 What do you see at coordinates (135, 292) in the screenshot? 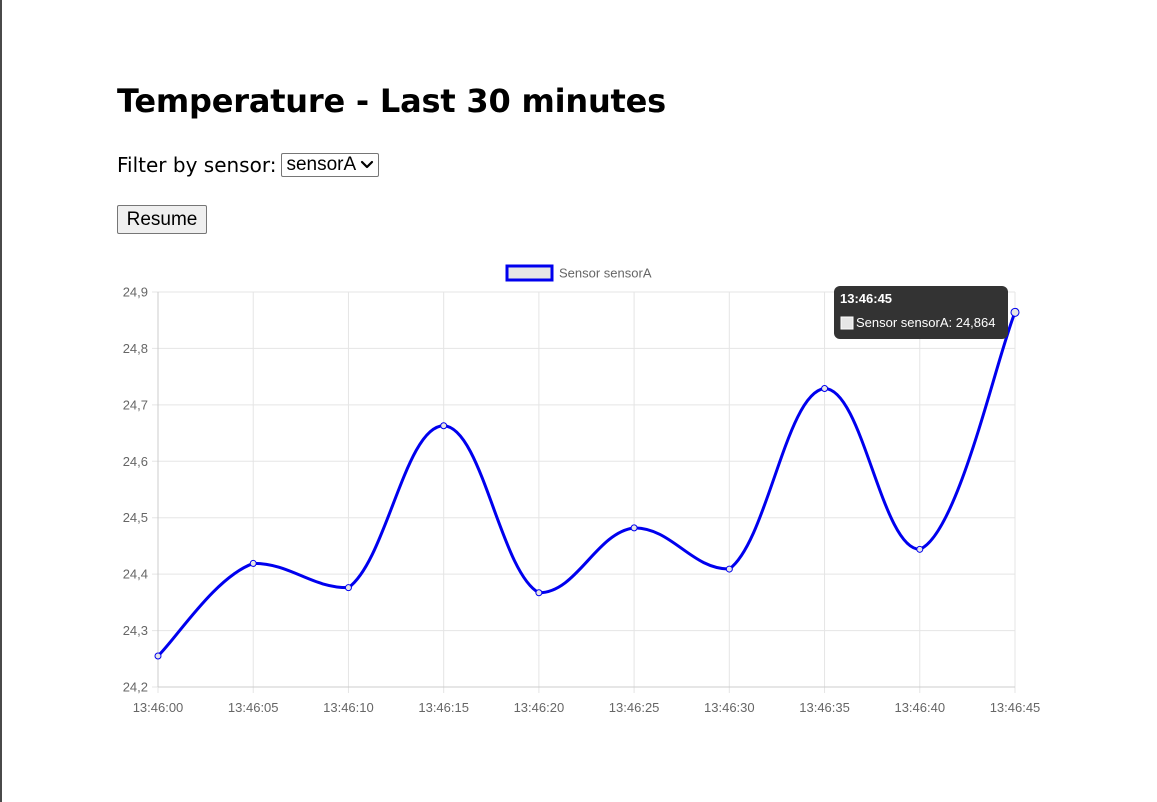
I see `y-tick-label: 24,9` at bounding box center [135, 292].